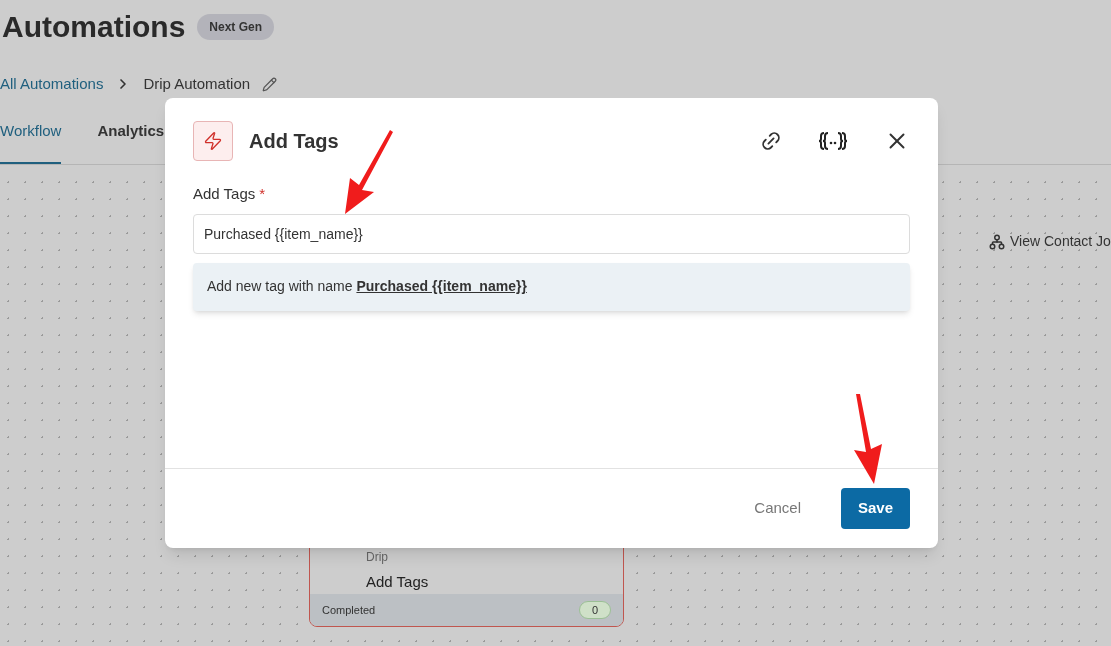 This screenshot has height=646, width=1111. I want to click on bolt-icon, so click(213, 141).